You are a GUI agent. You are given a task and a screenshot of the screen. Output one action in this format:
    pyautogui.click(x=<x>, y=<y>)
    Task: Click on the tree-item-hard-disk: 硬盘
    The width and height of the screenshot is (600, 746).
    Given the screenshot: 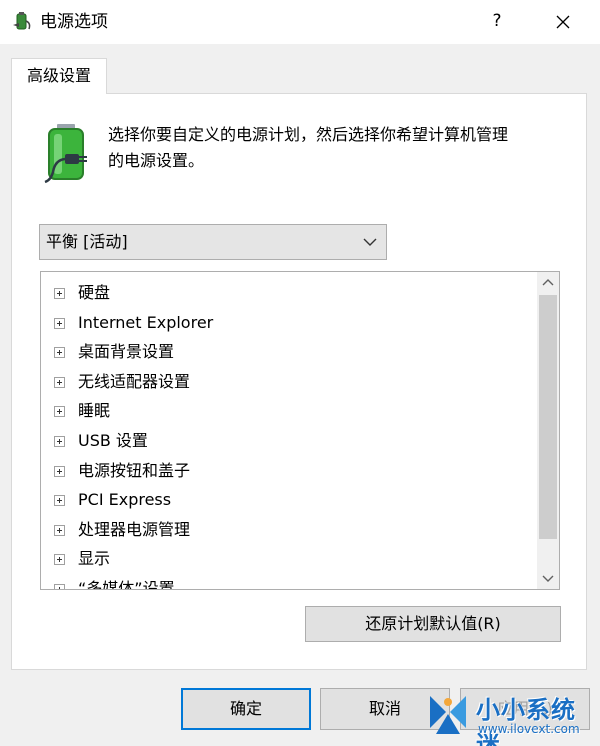 What is the action you would take?
    pyautogui.click(x=286, y=293)
    